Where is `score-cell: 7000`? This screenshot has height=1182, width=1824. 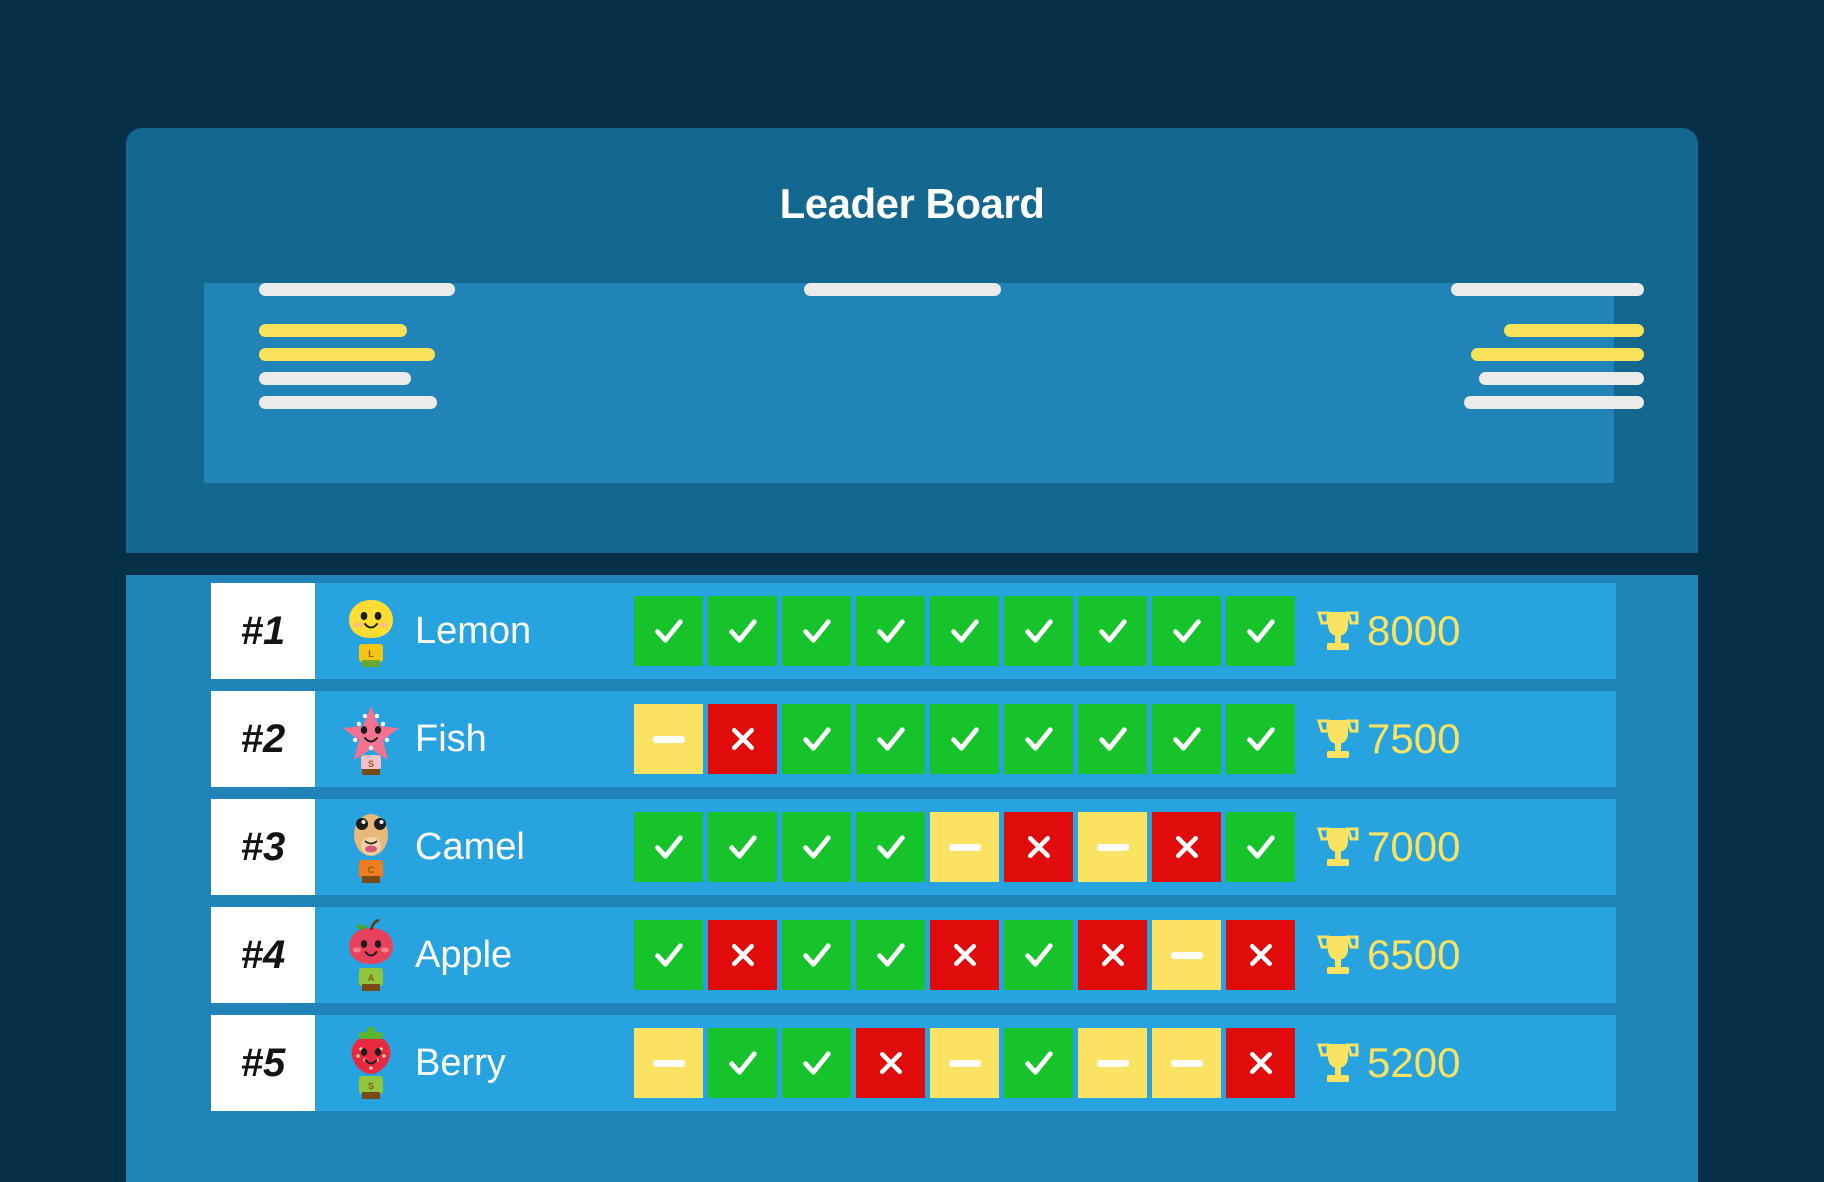
score-cell: 7000 is located at coordinates (1457, 847).